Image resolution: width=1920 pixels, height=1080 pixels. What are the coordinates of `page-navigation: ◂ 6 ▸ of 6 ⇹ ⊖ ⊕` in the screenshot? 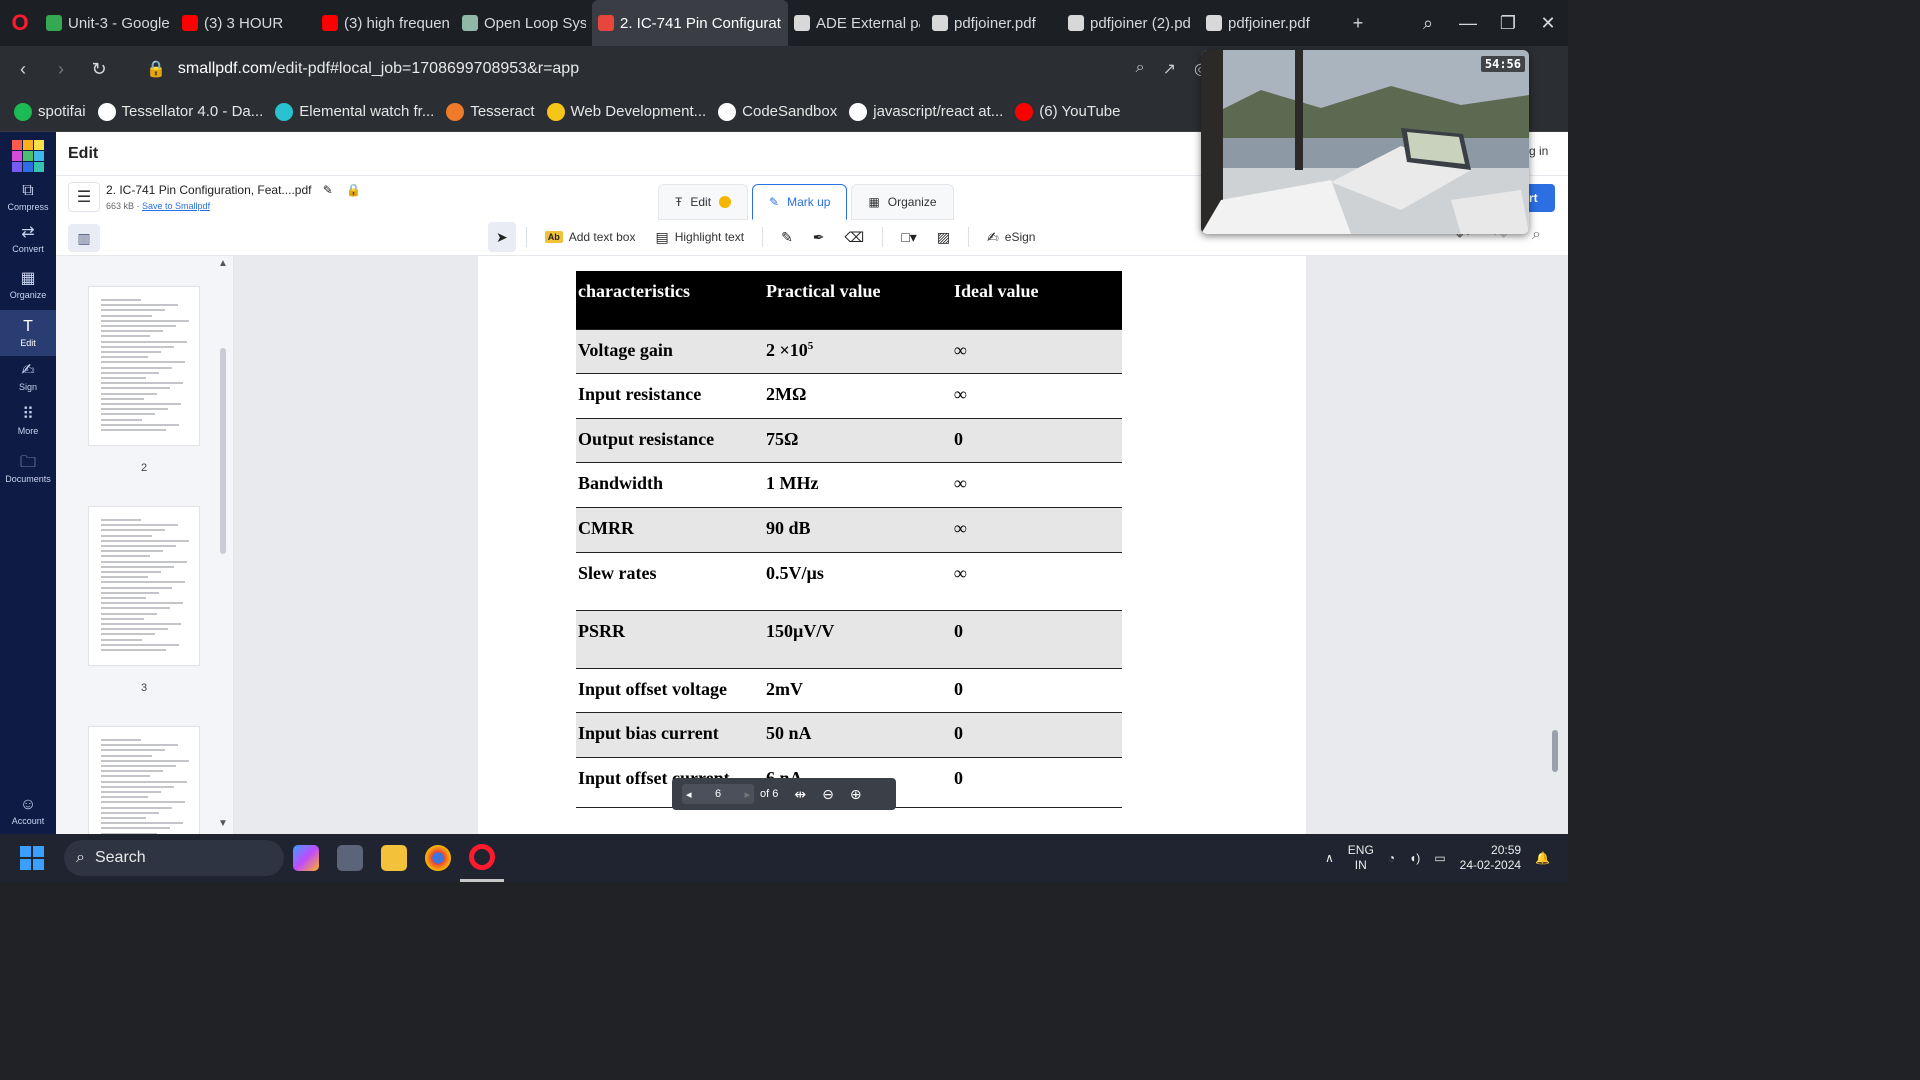 It's located at (784, 794).